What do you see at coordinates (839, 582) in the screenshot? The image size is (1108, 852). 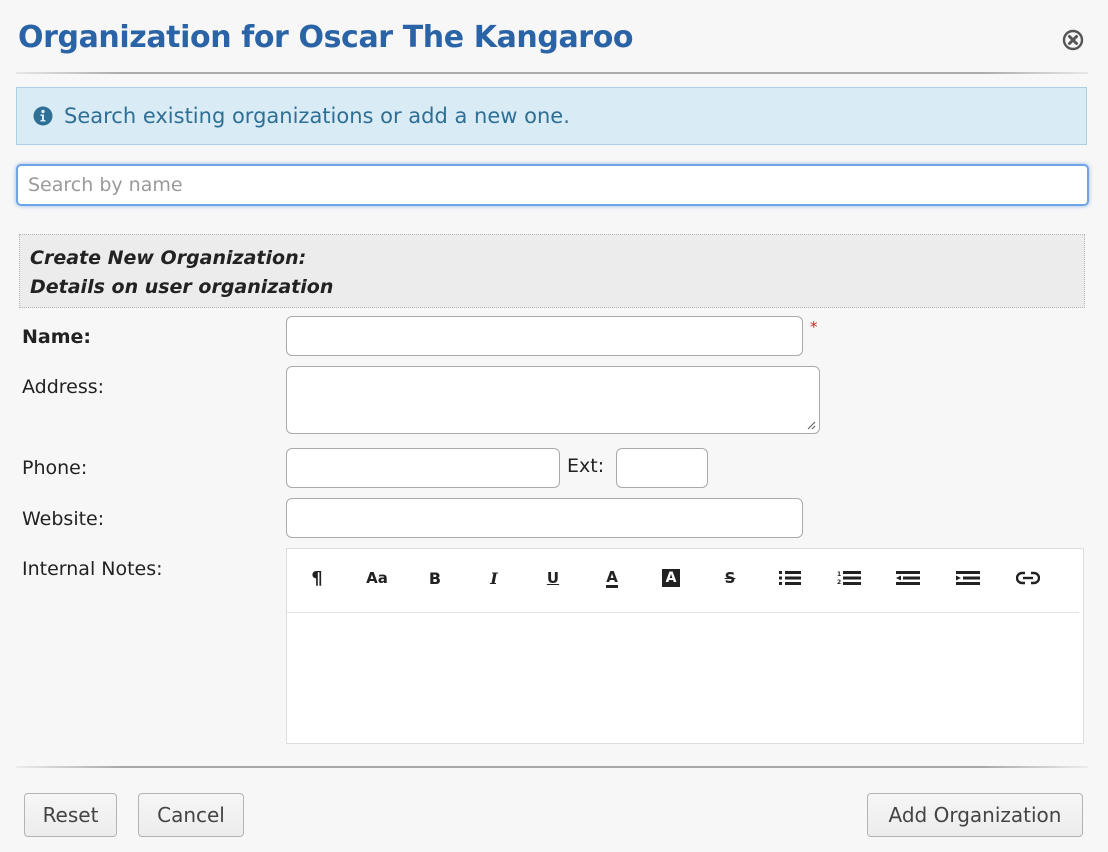 I see `svg-text: 2` at bounding box center [839, 582].